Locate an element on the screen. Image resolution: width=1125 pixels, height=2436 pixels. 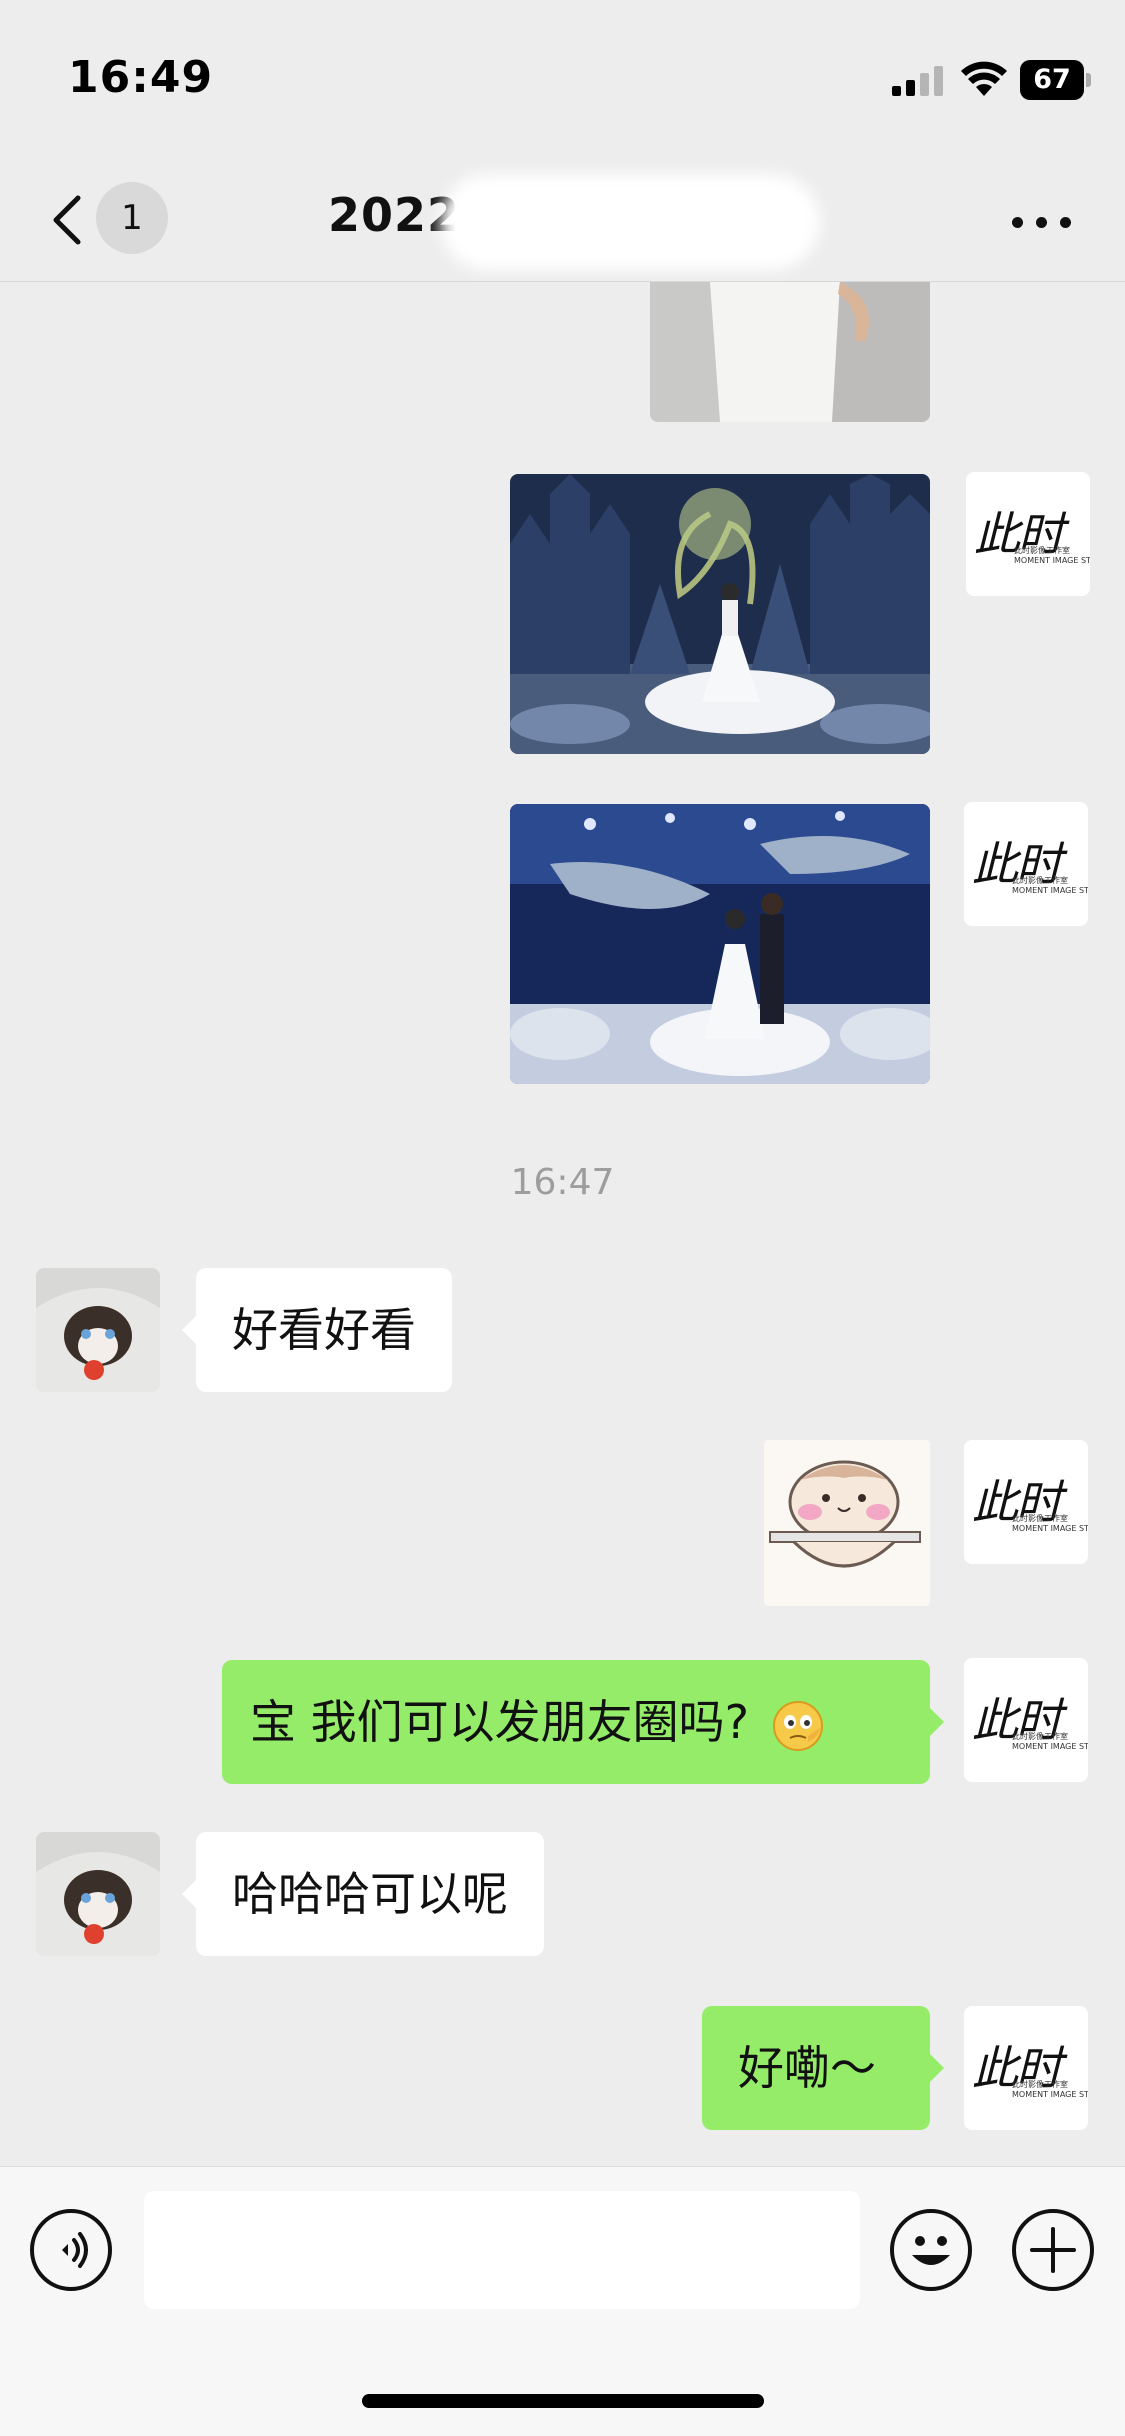
home-indicator is located at coordinates (563, 2401).